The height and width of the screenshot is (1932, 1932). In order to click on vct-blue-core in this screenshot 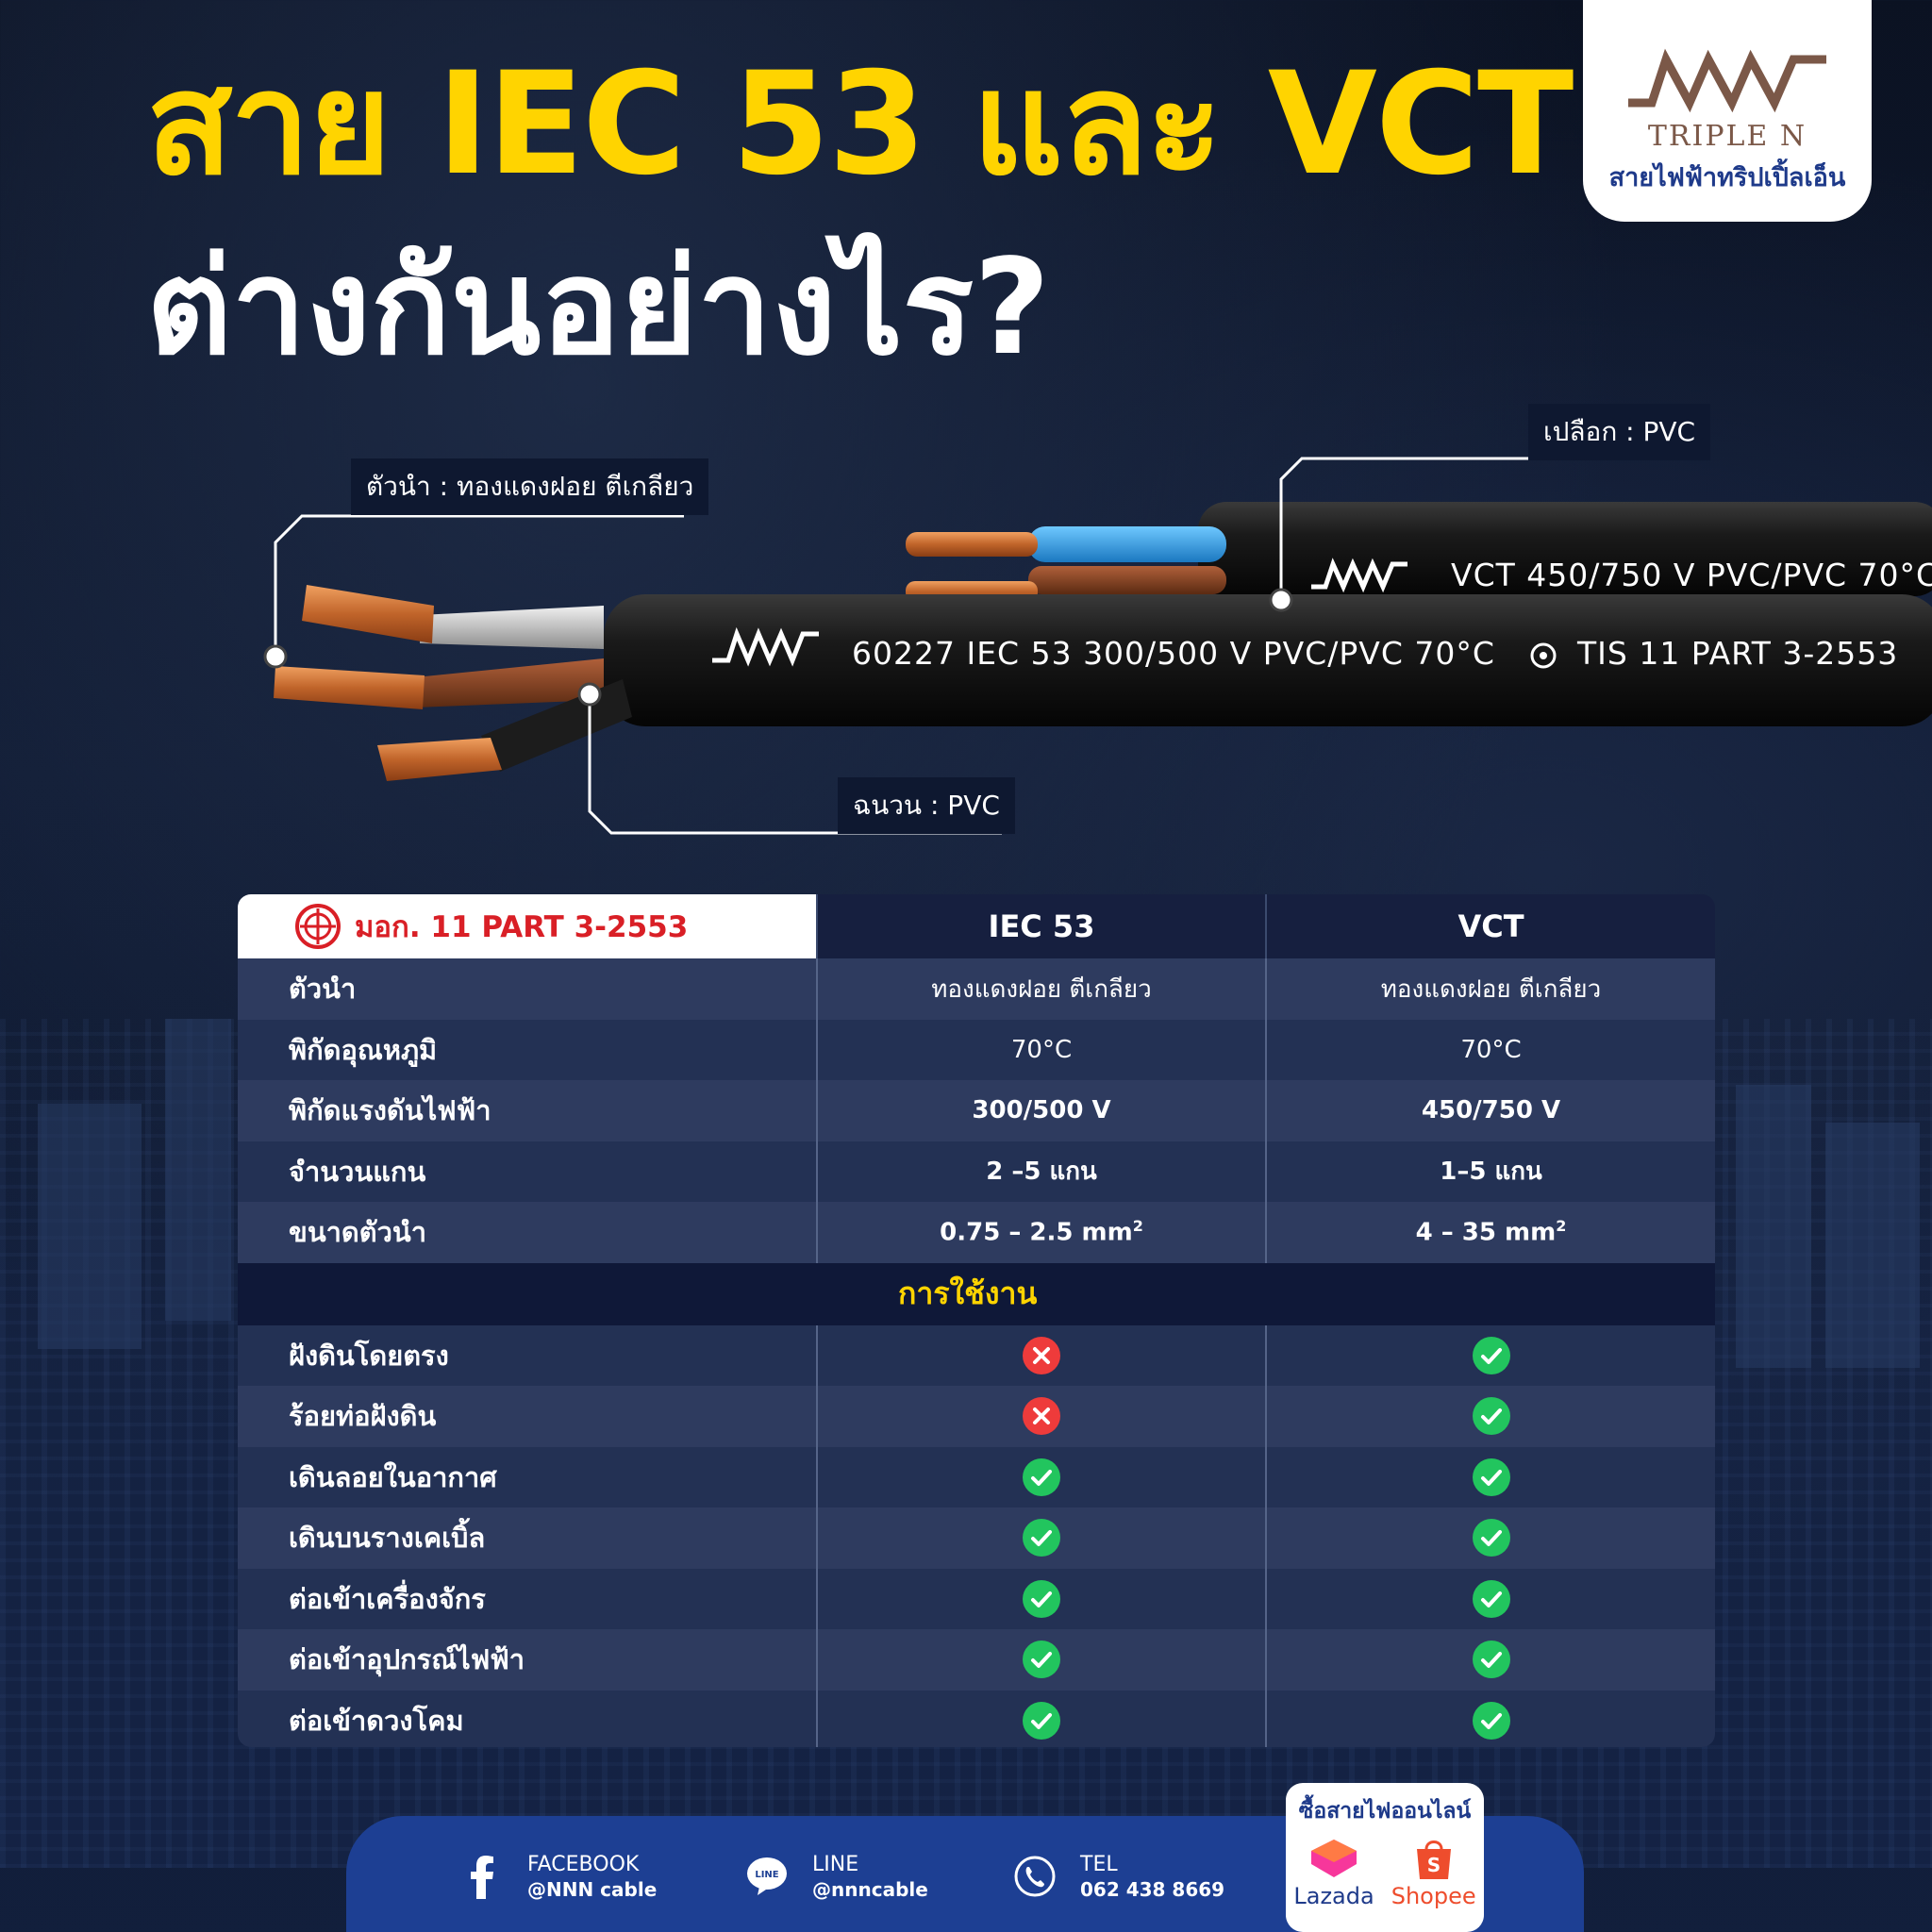, I will do `click(1127, 544)`.